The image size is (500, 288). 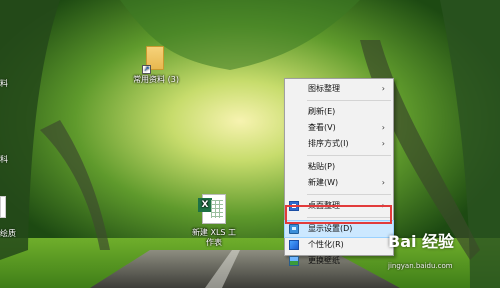 I want to click on menu-item-label: 粘贴(P), so click(x=322, y=166).